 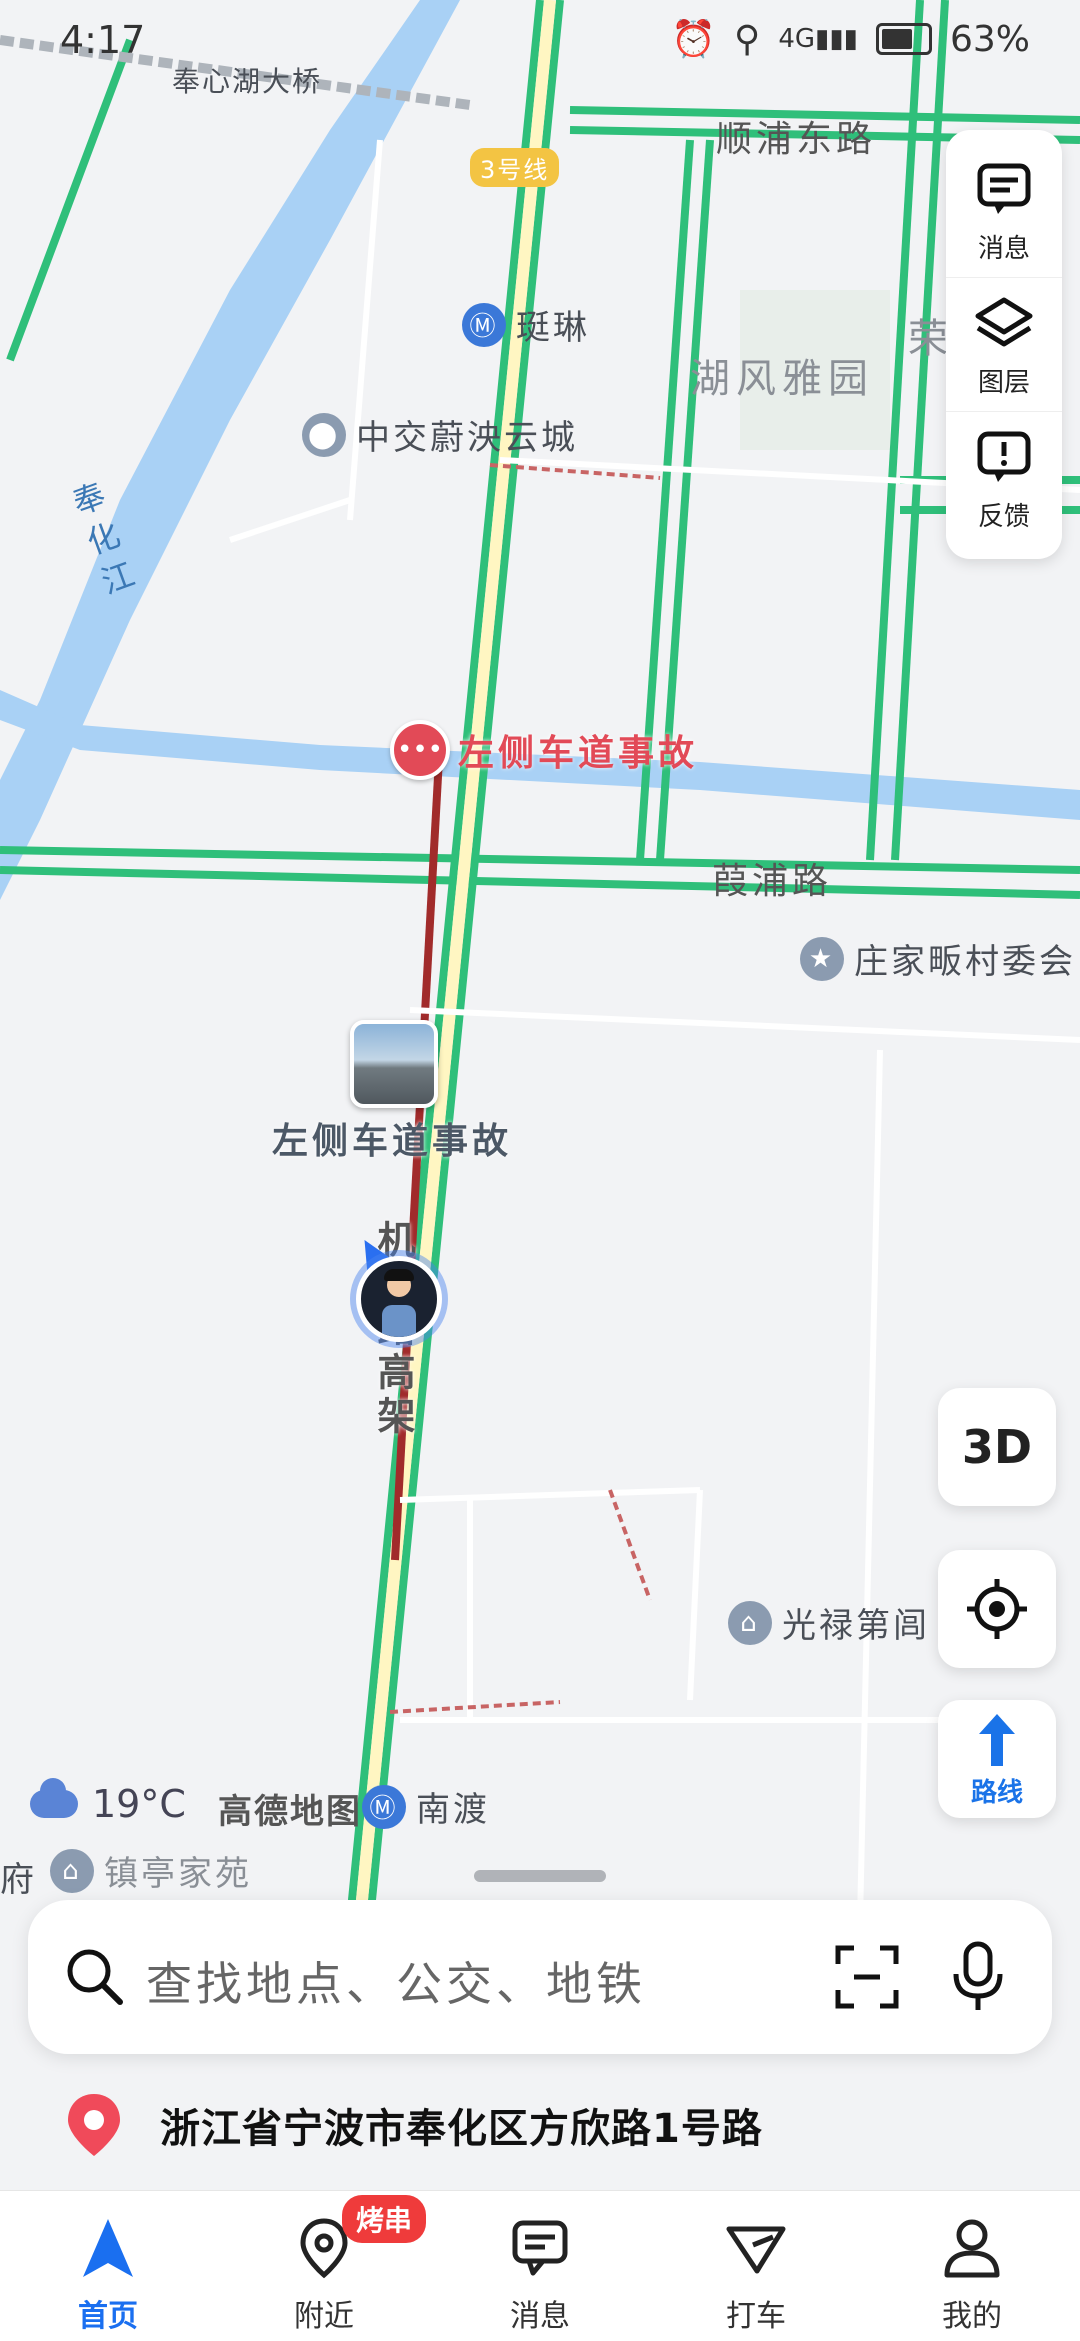 I want to click on weather-widget: 19°C, so click(x=108, y=1802).